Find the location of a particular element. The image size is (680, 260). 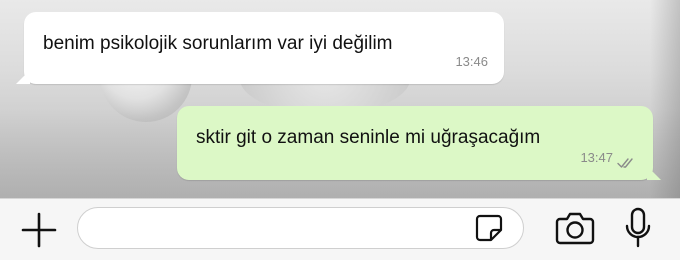

read-receipt-icon is located at coordinates (625, 163).